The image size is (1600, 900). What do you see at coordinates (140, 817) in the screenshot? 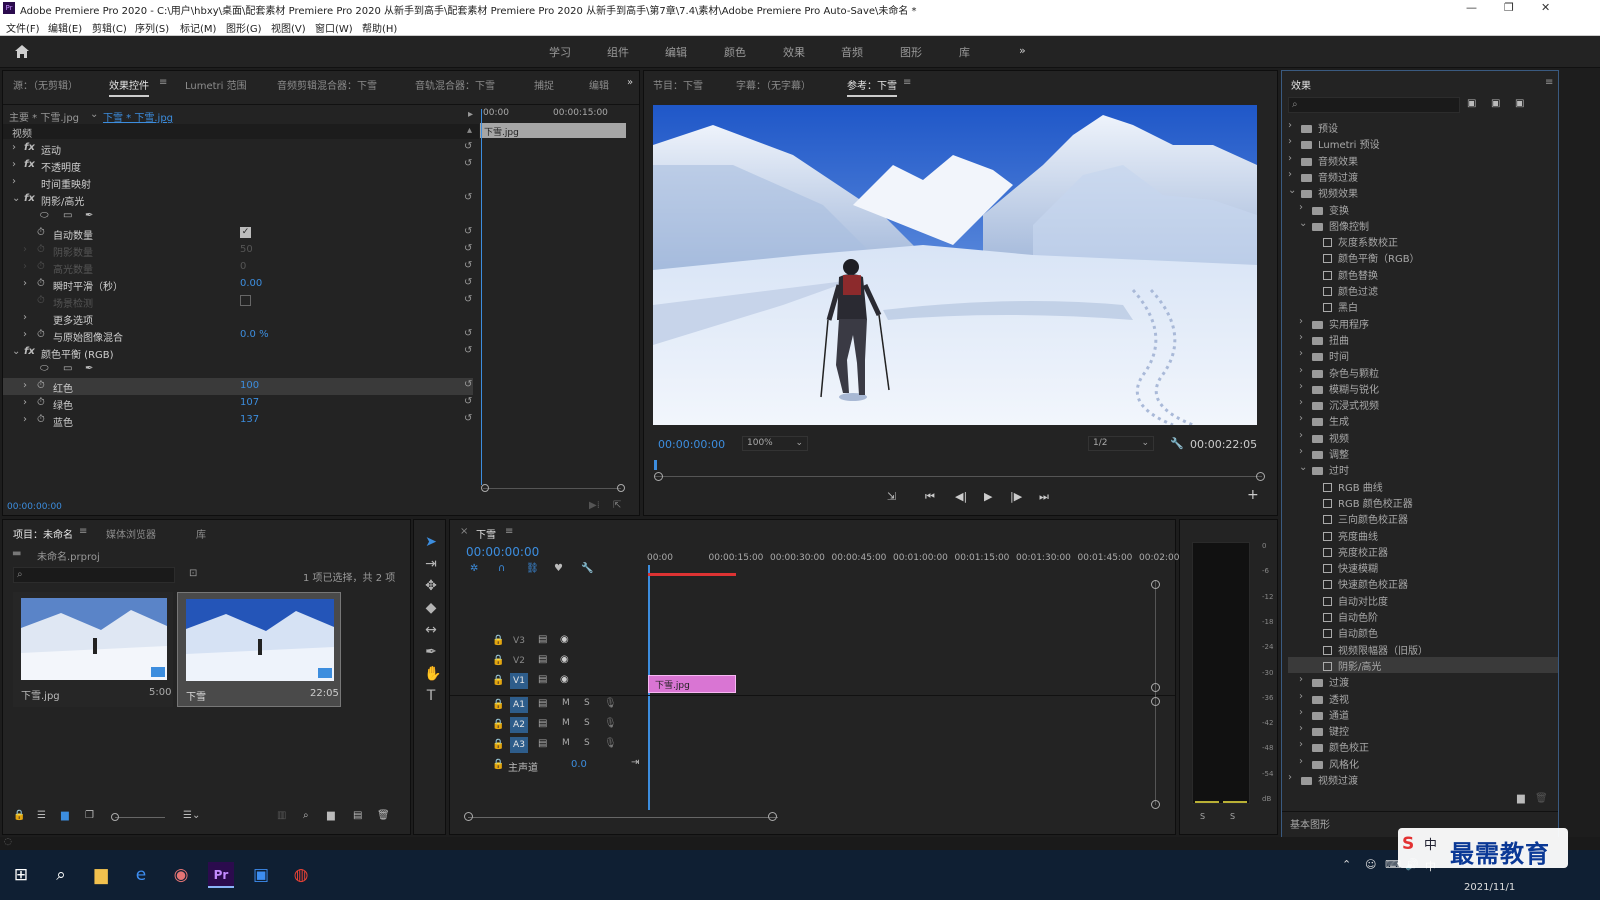
I see `zoom-slider` at bounding box center [140, 817].